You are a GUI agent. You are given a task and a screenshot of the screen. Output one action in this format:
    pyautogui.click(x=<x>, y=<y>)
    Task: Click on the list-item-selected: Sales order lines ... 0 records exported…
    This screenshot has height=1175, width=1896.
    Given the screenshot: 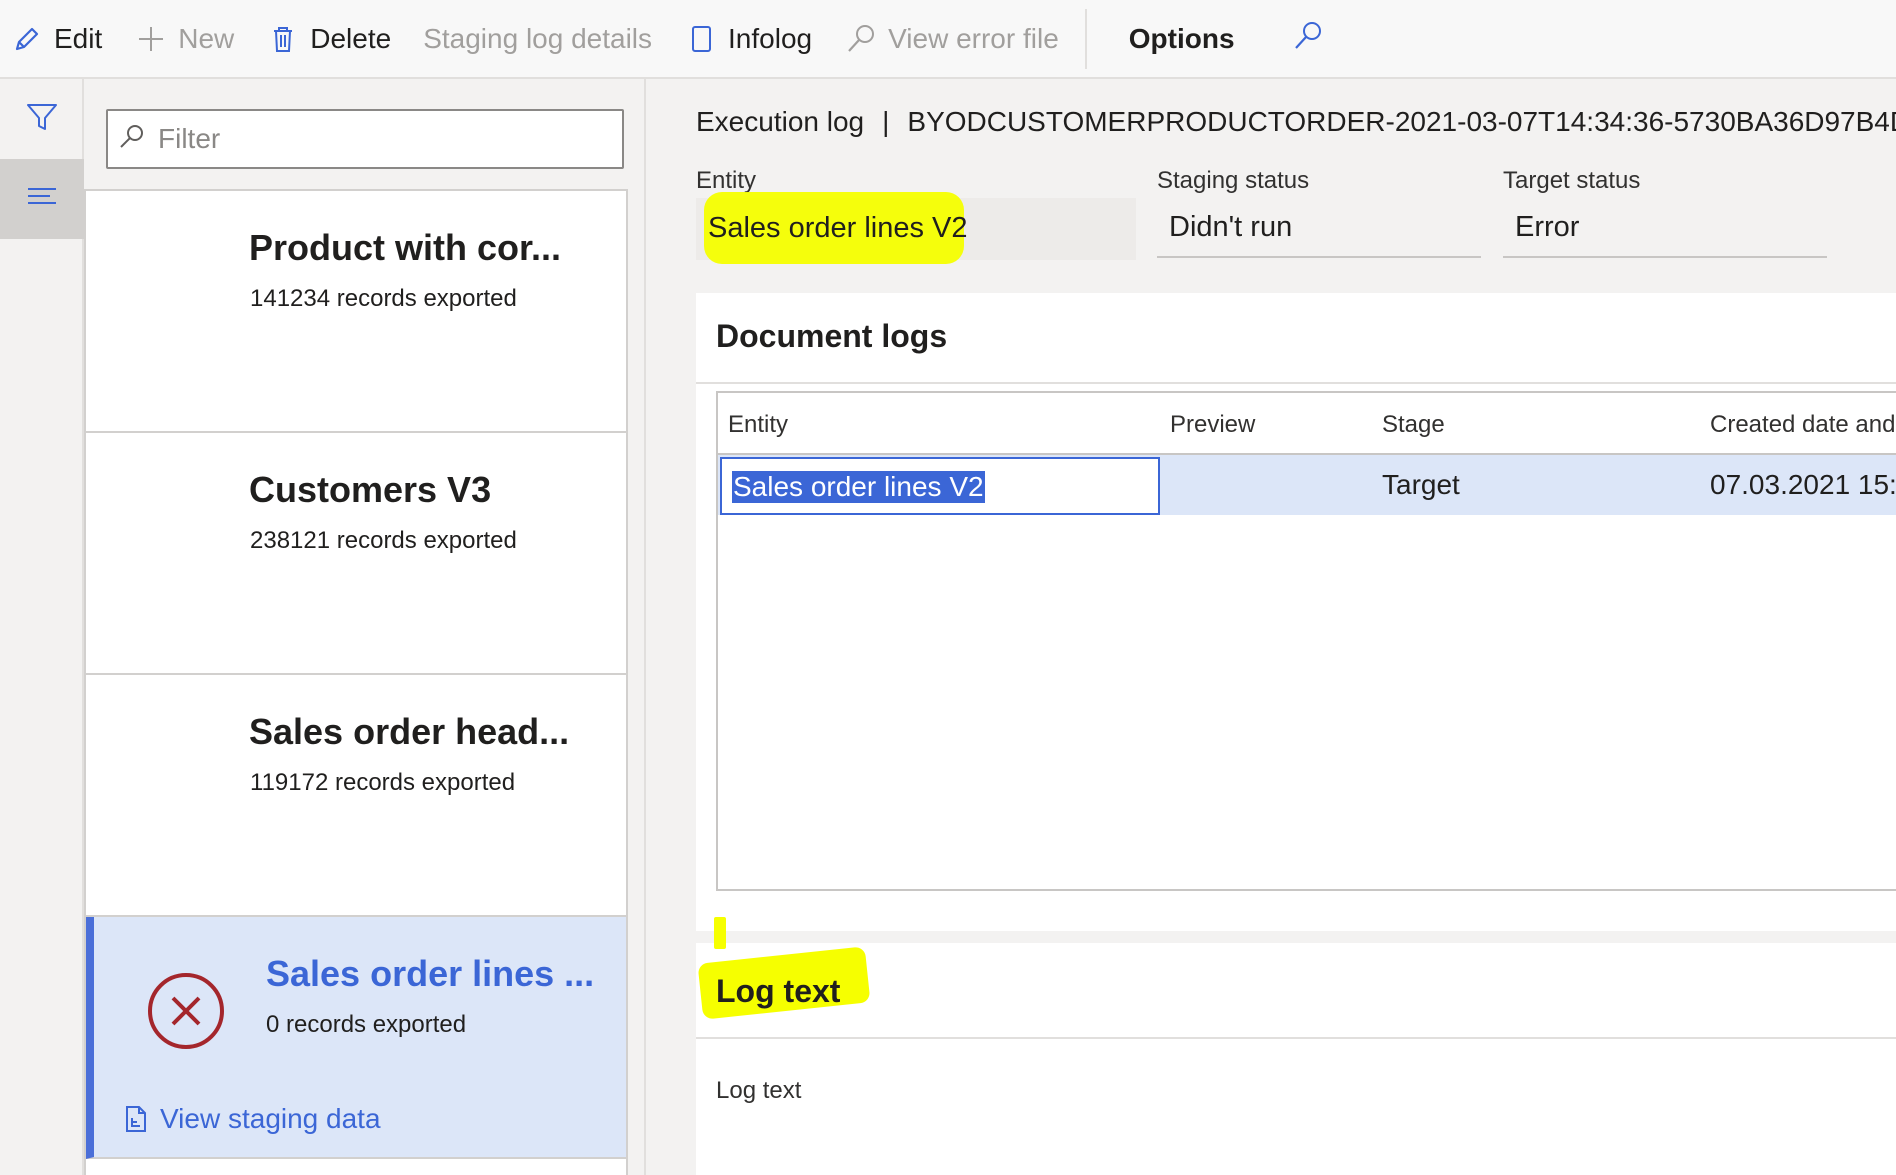 What is the action you would take?
    pyautogui.click(x=356, y=1038)
    